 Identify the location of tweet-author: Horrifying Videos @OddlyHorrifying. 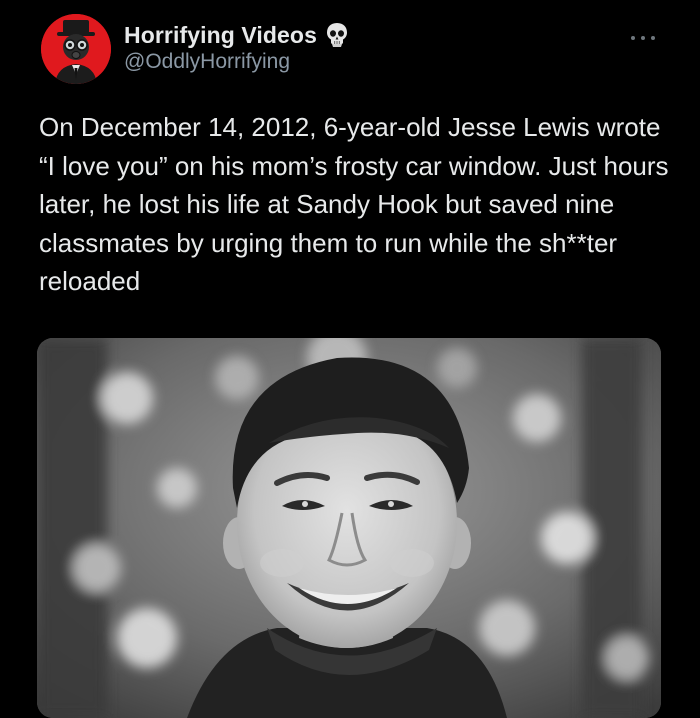
(236, 50).